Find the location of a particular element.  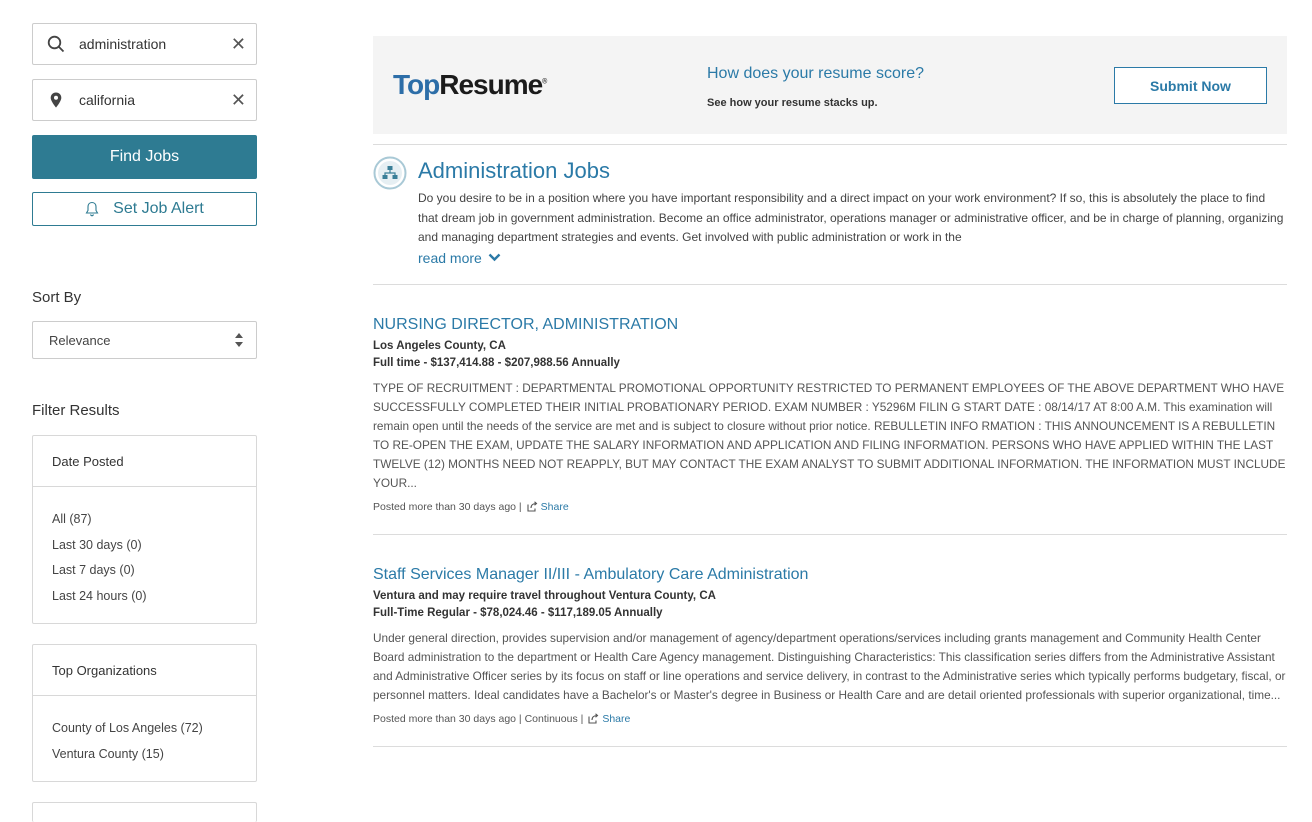

next-filter-panel is located at coordinates (144, 812).